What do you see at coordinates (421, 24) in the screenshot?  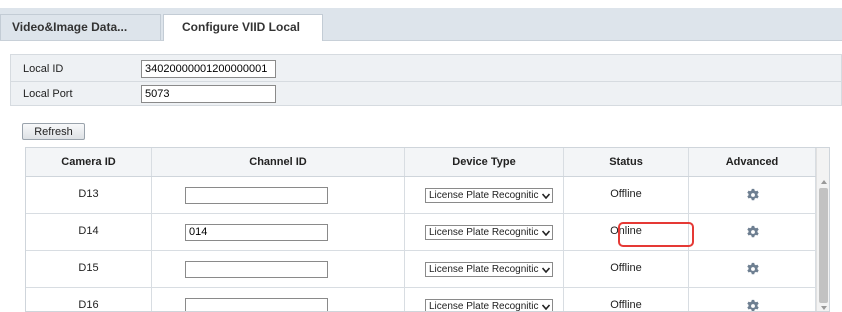 I see `tab-bar: Video&Image Data... Configure VIID Local` at bounding box center [421, 24].